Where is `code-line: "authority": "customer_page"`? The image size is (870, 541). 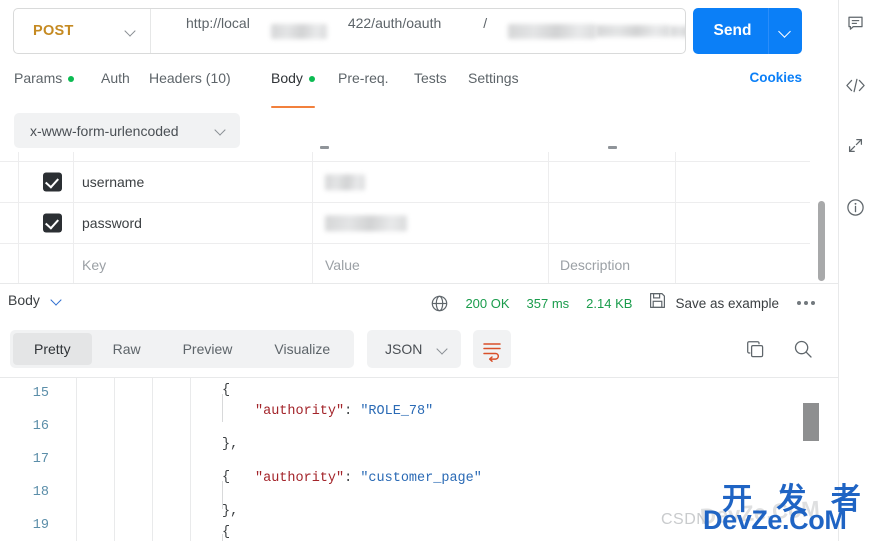
code-line: "authority": "customer_page" is located at coordinates (368, 478).